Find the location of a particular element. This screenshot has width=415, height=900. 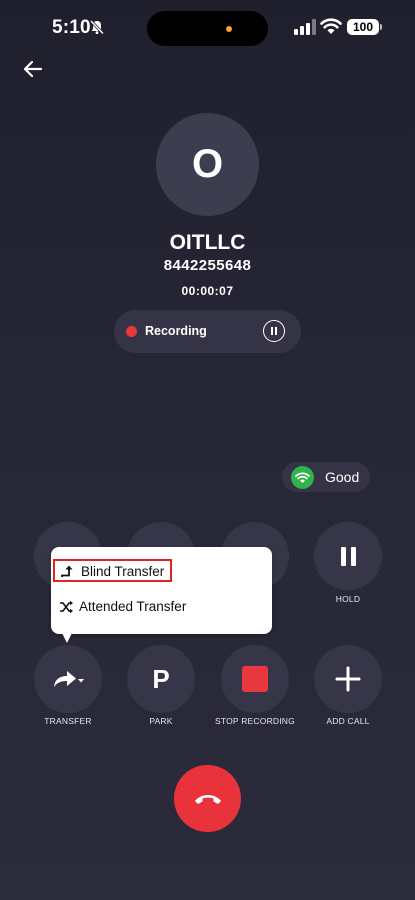

blind-transfer-label: Blind Transfer is located at coordinates (123, 571).